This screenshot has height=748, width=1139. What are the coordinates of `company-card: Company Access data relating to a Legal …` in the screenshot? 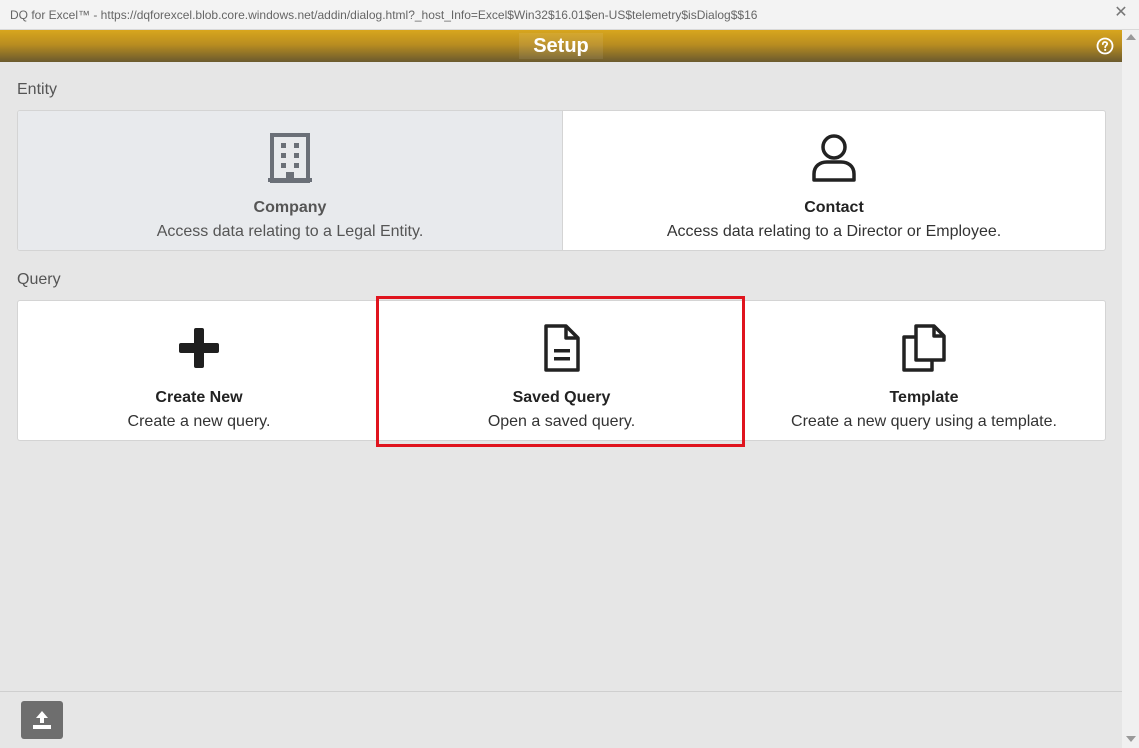 It's located at (290, 180).